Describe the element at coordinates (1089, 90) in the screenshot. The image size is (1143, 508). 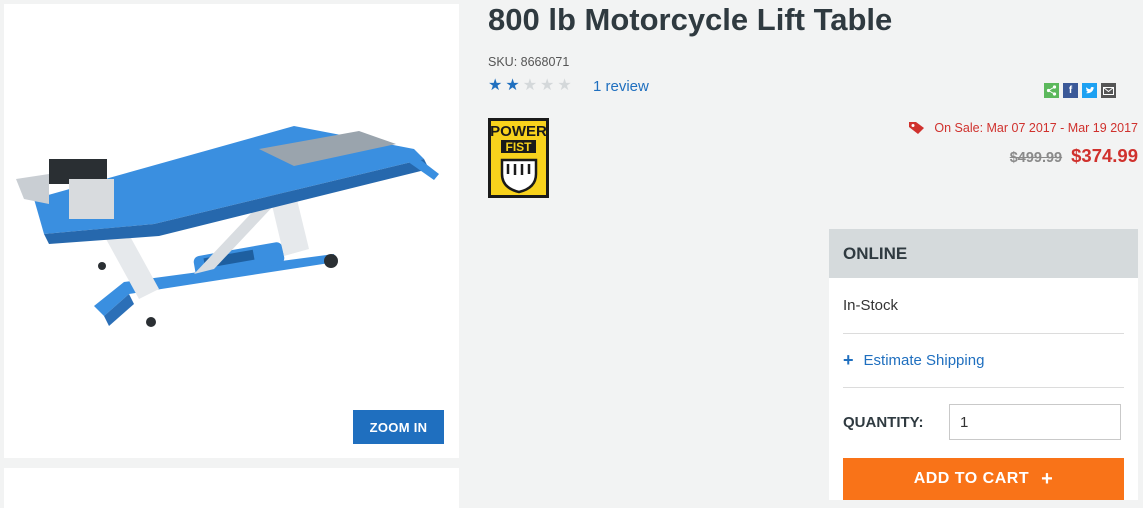
I see `twitter-icon` at that location.